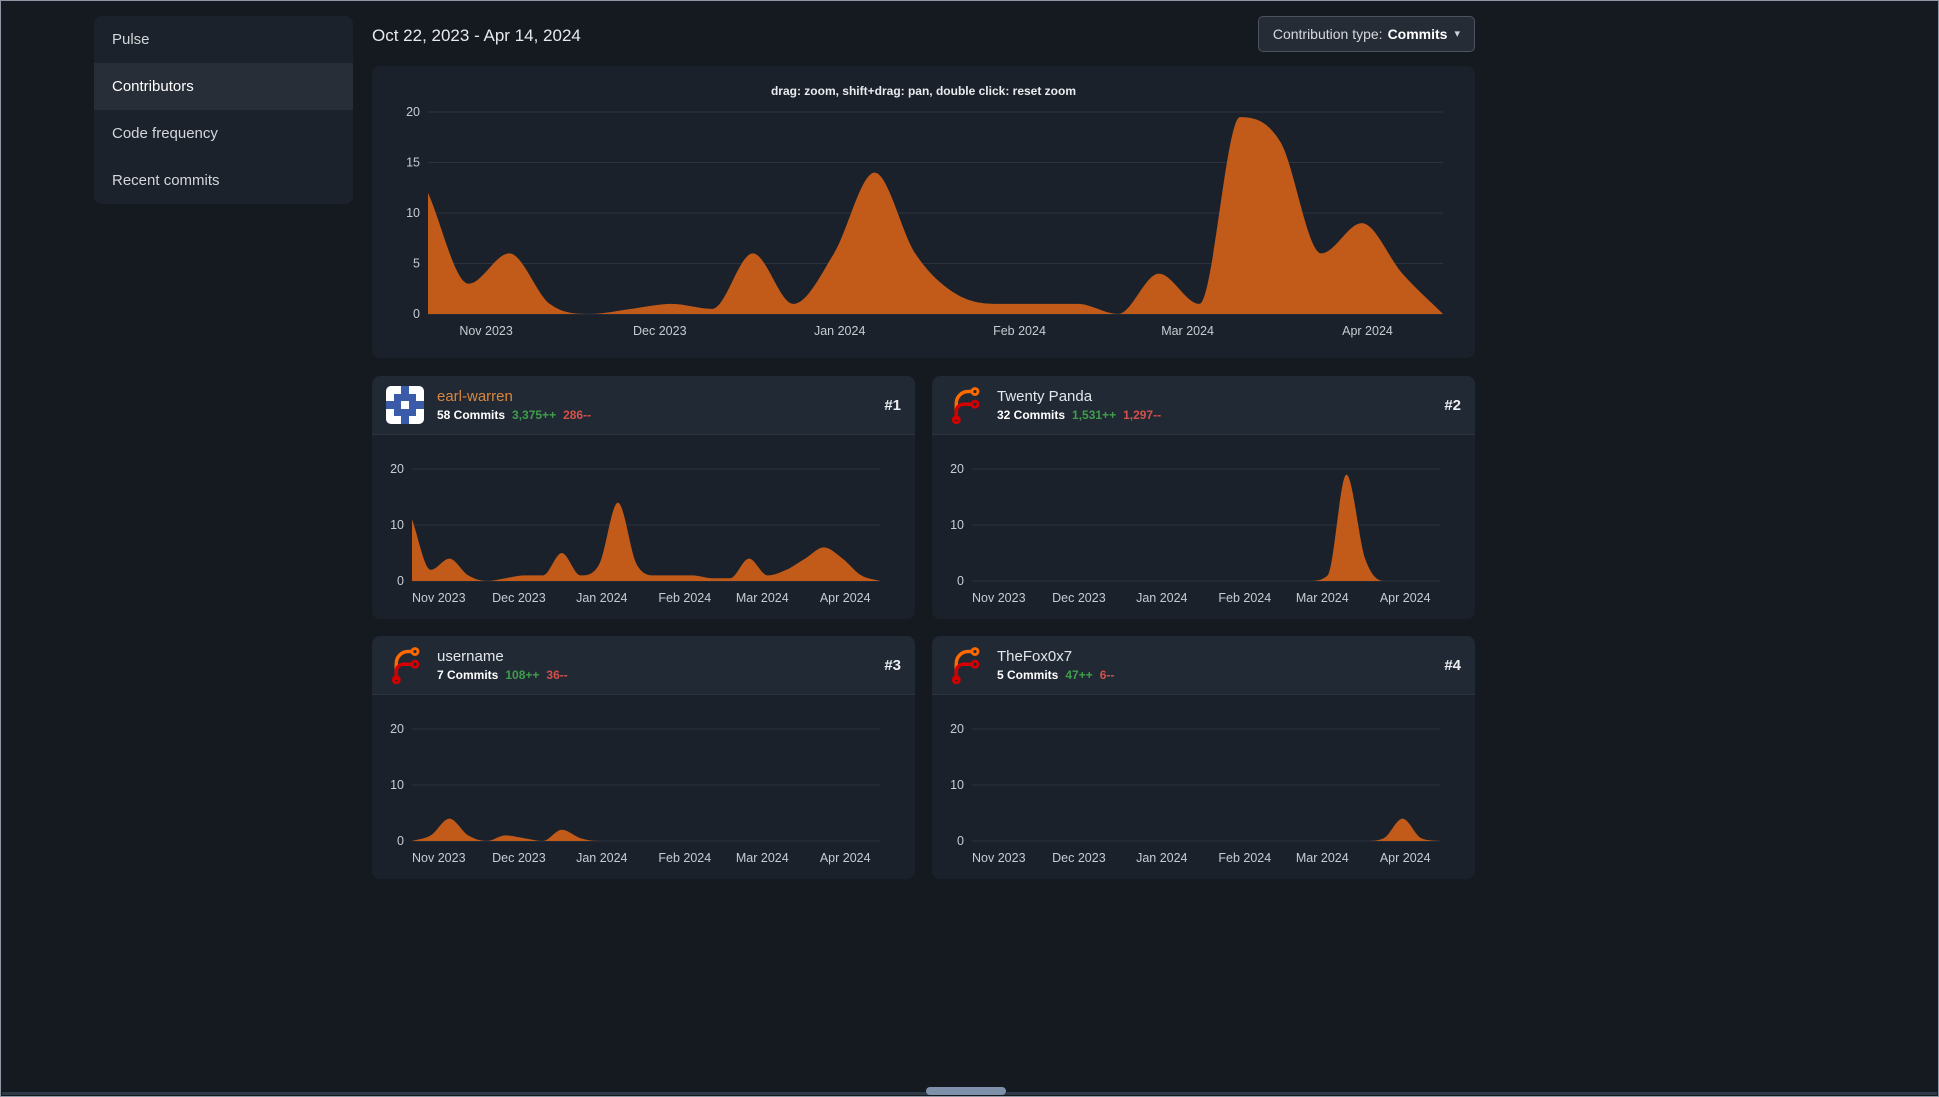  What do you see at coordinates (470, 656) in the screenshot?
I see `contributor-name: username` at bounding box center [470, 656].